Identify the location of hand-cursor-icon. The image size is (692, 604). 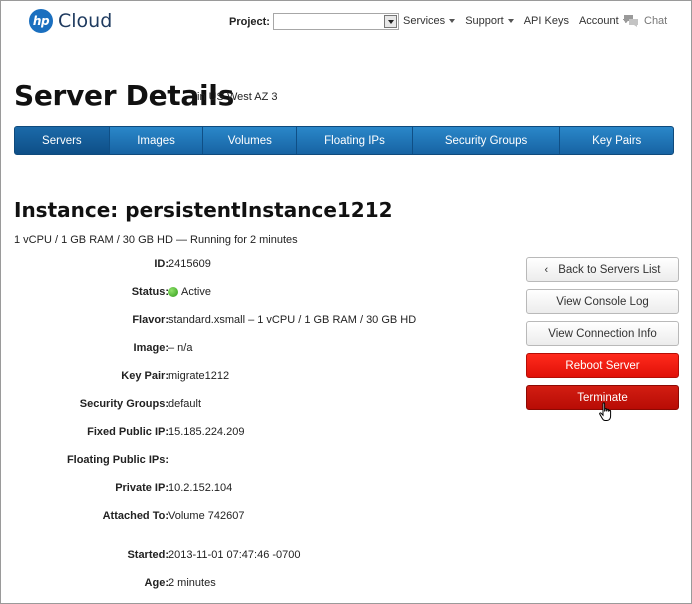
(605, 411).